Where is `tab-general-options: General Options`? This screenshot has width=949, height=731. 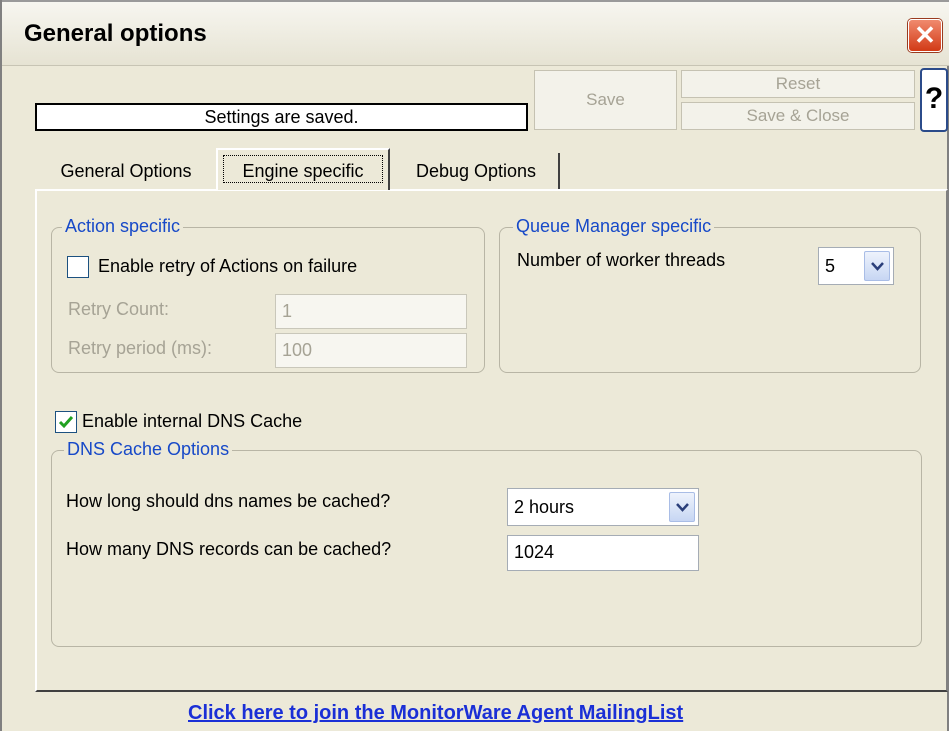 tab-general-options: General Options is located at coordinates (126, 171).